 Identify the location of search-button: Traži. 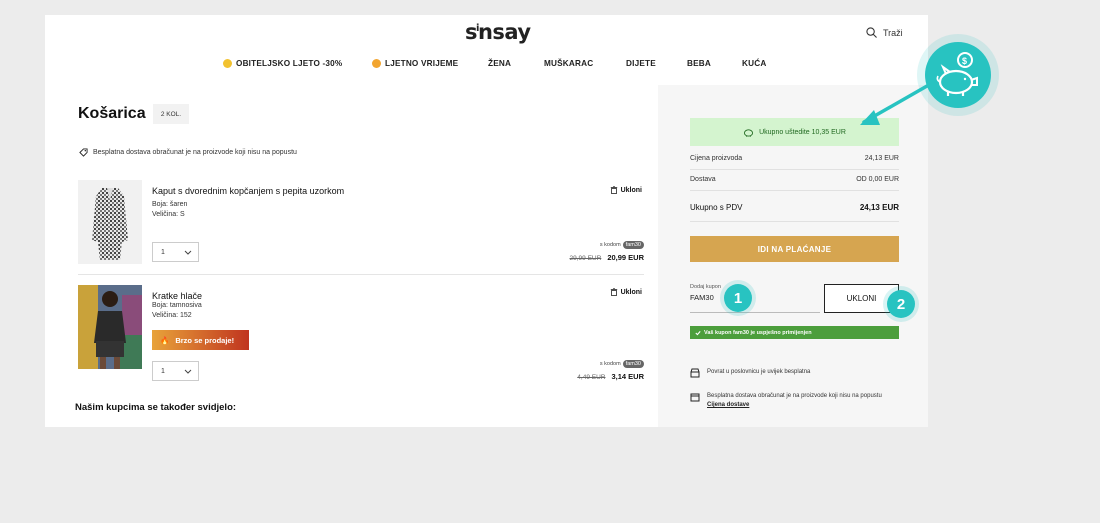
(884, 32).